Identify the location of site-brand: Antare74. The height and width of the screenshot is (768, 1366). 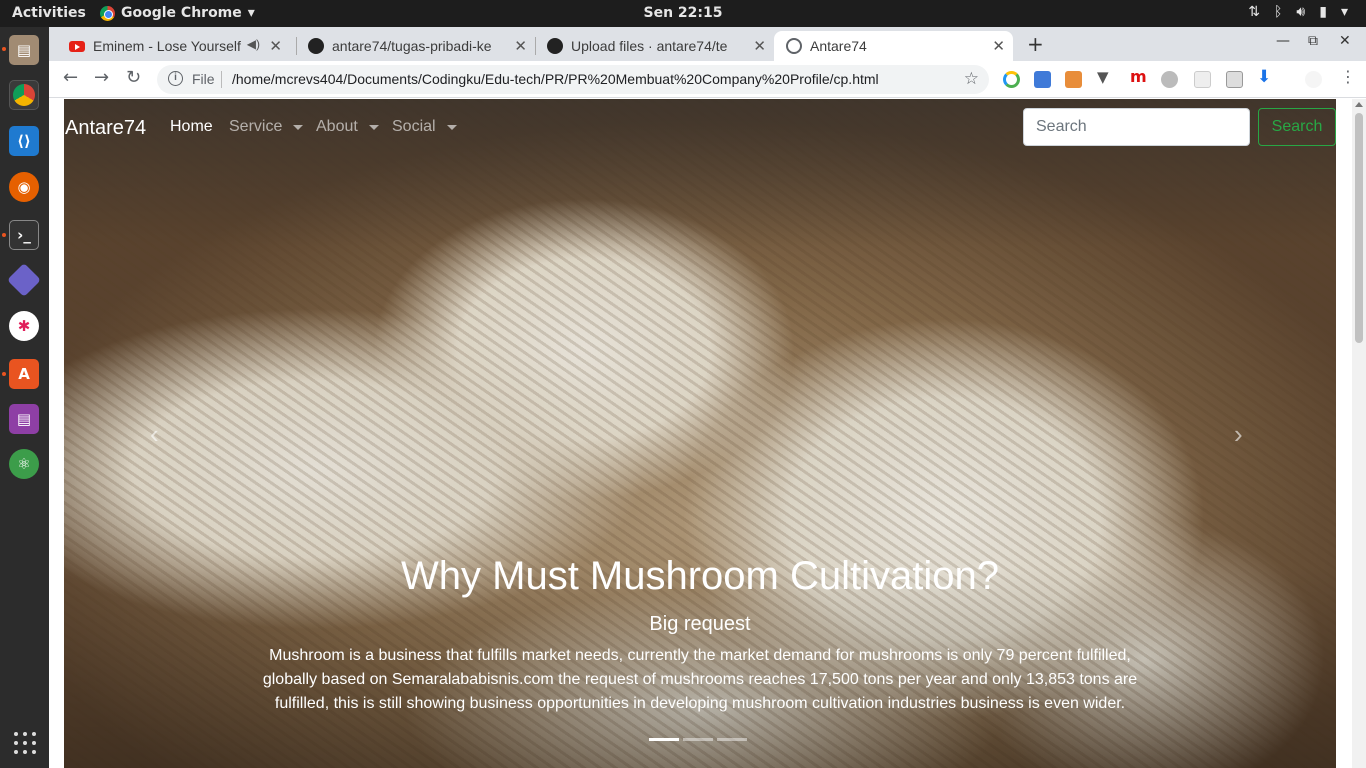
(105, 128).